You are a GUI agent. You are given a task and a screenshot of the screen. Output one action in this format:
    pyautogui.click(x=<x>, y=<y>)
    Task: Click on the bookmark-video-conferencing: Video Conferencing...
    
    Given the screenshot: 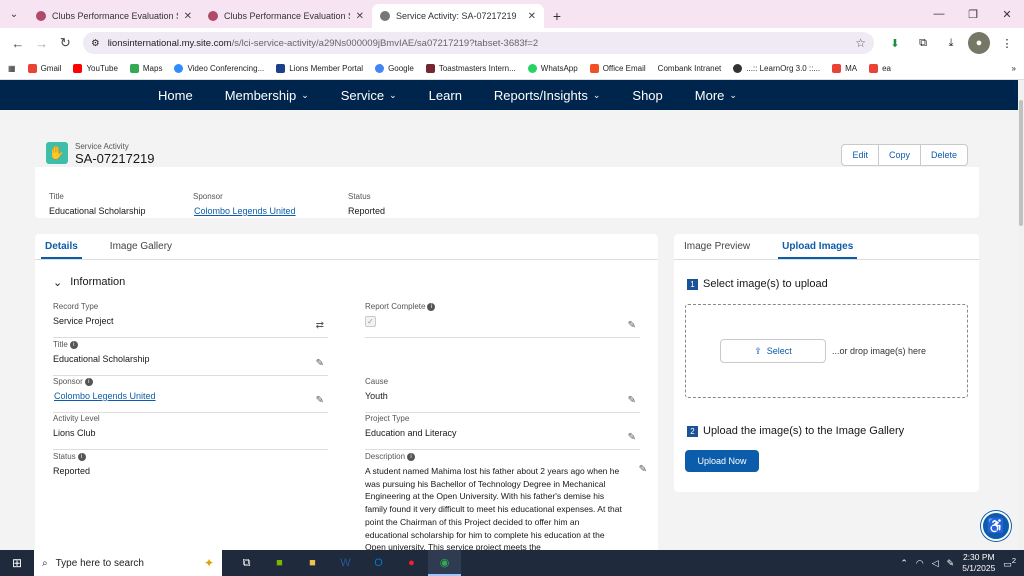 What is the action you would take?
    pyautogui.click(x=219, y=68)
    